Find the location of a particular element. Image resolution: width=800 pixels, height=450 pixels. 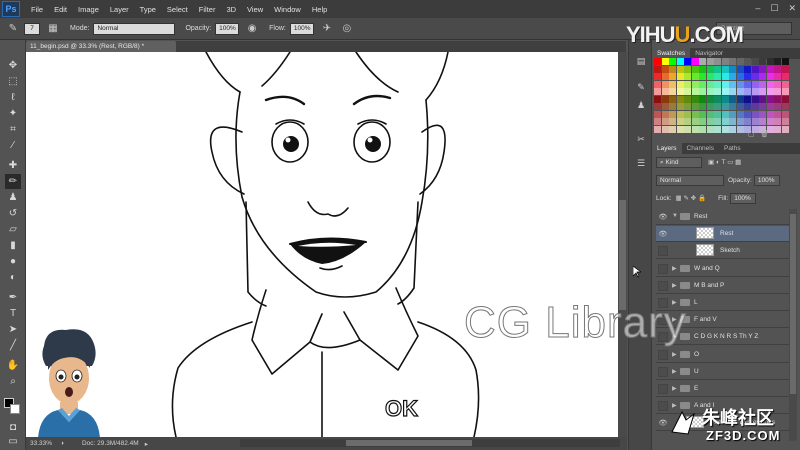

brush-icon: ✏ is located at coordinates (13, 181).